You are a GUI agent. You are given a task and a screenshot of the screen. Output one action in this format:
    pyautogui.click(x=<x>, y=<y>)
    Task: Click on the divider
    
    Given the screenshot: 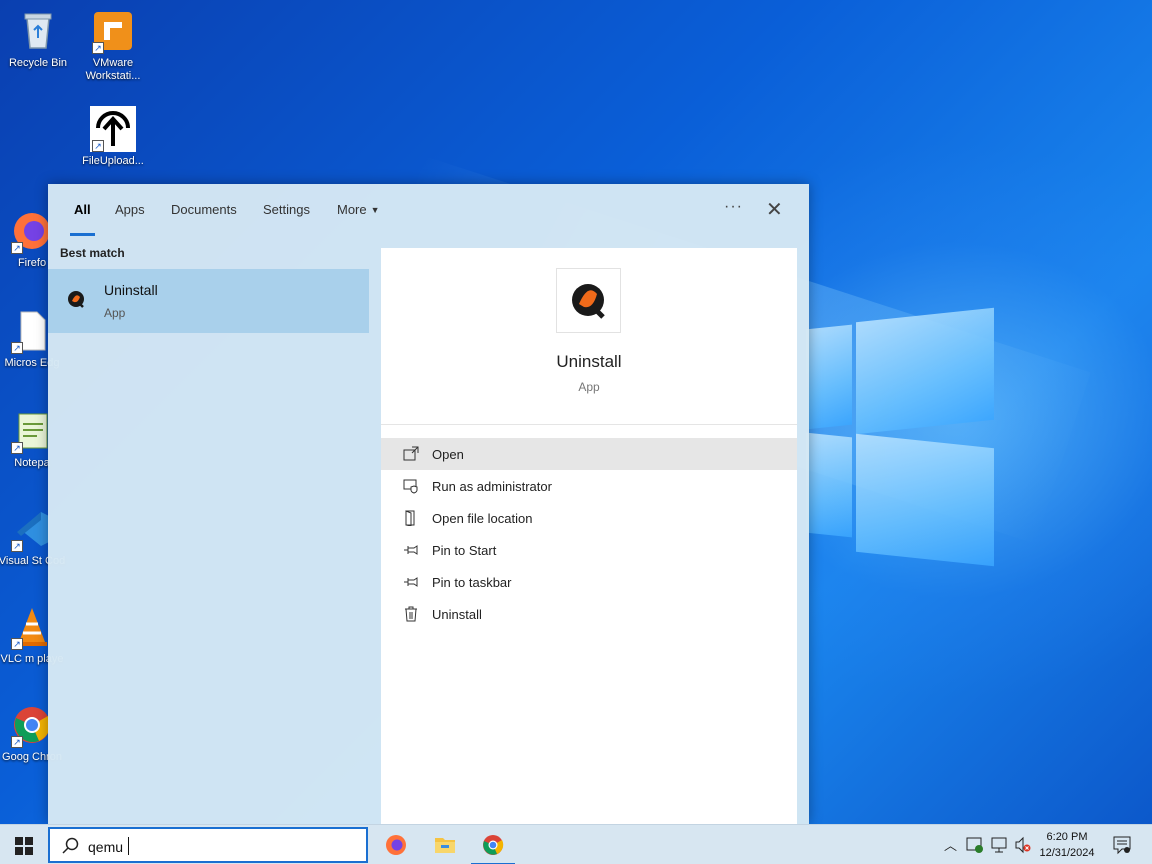 What is the action you would take?
    pyautogui.click(x=589, y=424)
    